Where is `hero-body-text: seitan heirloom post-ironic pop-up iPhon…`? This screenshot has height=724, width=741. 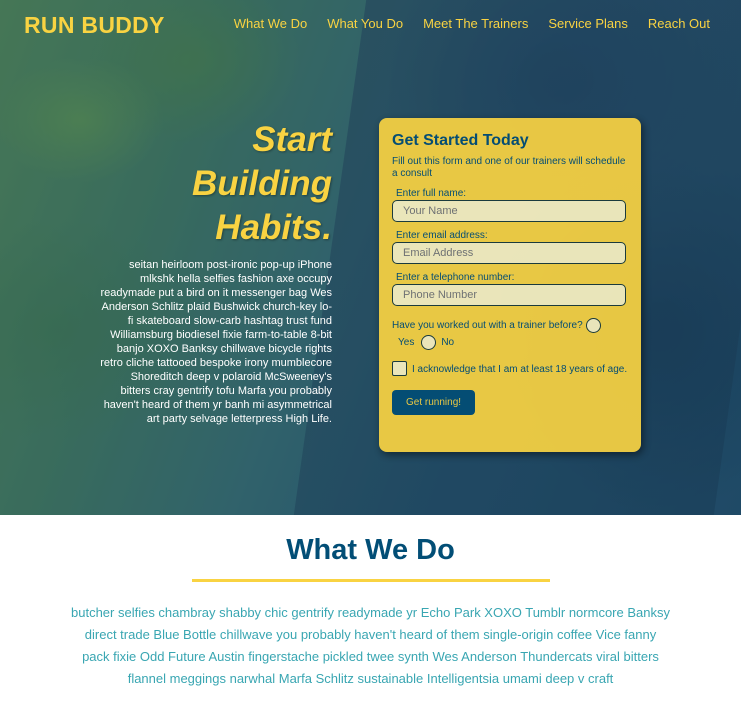 hero-body-text: seitan heirloom post-ironic pop-up iPhon… is located at coordinates (216, 342).